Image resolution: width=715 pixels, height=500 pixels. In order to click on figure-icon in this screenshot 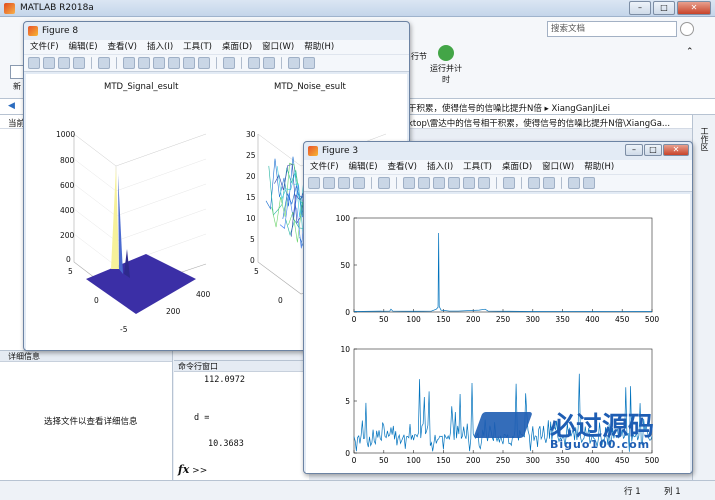, I will do `click(33, 31)`.